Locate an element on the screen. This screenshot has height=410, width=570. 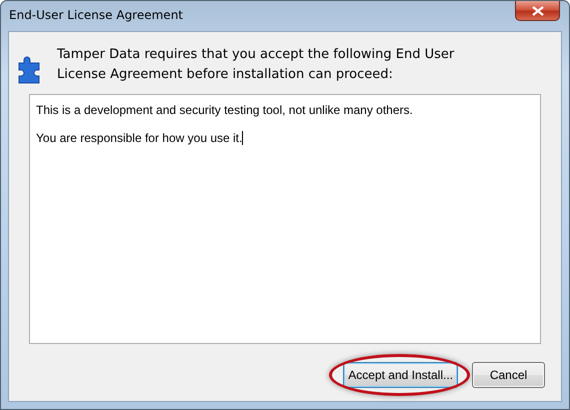
close-icon is located at coordinates (538, 11).